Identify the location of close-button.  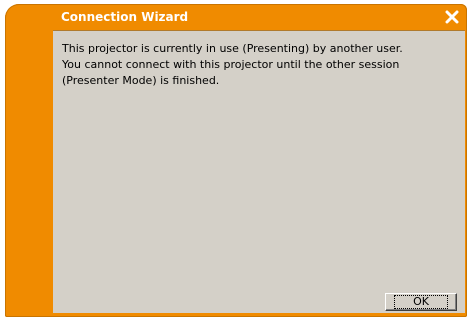
(452, 17).